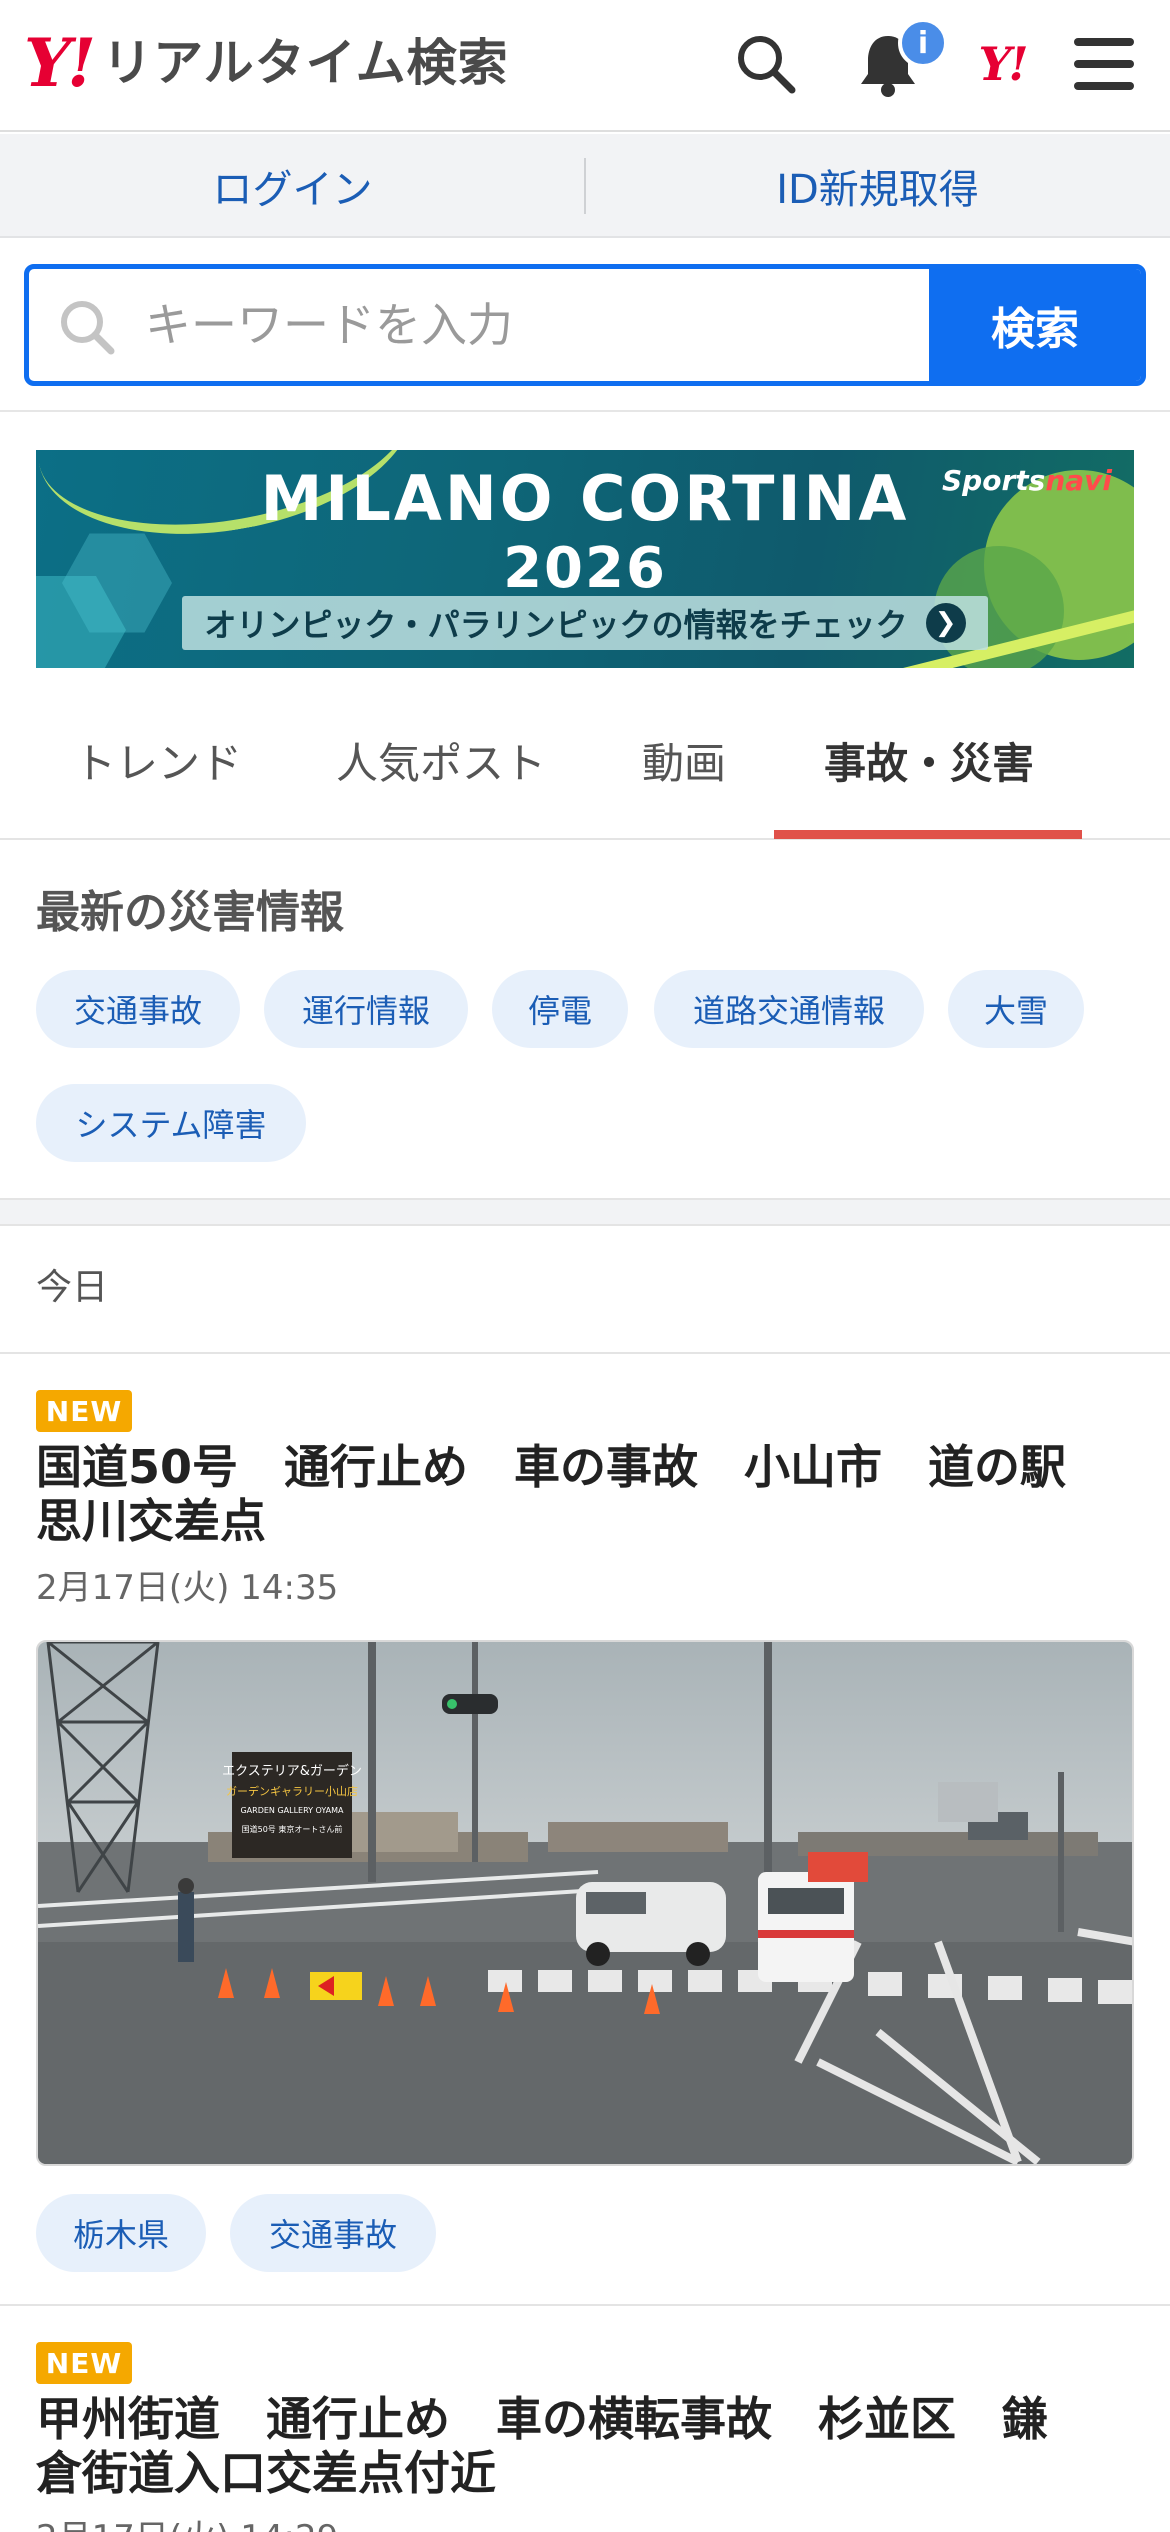 The height and width of the screenshot is (2532, 1170). Describe the element at coordinates (138, 1009) in the screenshot. I see `chip-traffic-accident: 交通事故` at that location.